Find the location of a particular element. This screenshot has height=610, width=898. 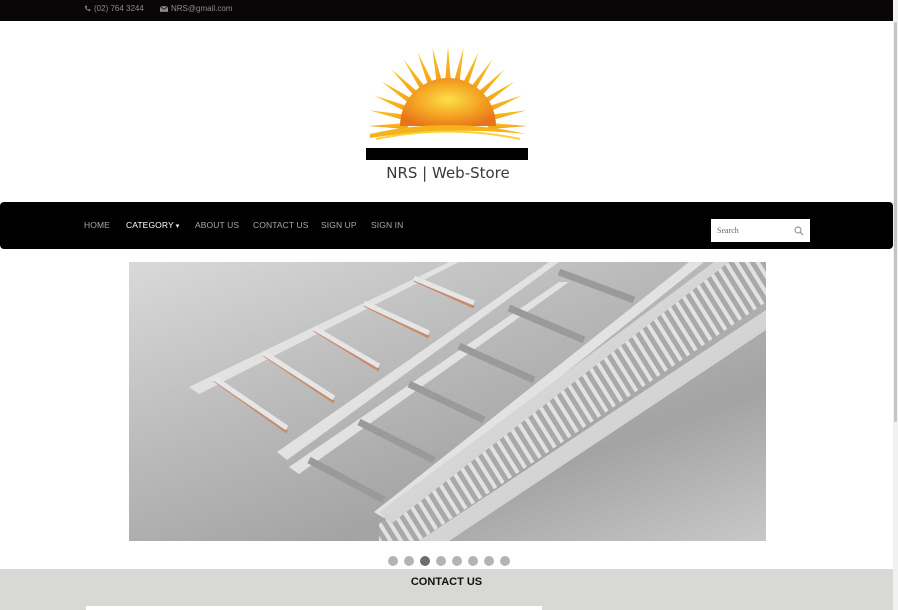

email-contact: NRS@gmail.com is located at coordinates (196, 8).